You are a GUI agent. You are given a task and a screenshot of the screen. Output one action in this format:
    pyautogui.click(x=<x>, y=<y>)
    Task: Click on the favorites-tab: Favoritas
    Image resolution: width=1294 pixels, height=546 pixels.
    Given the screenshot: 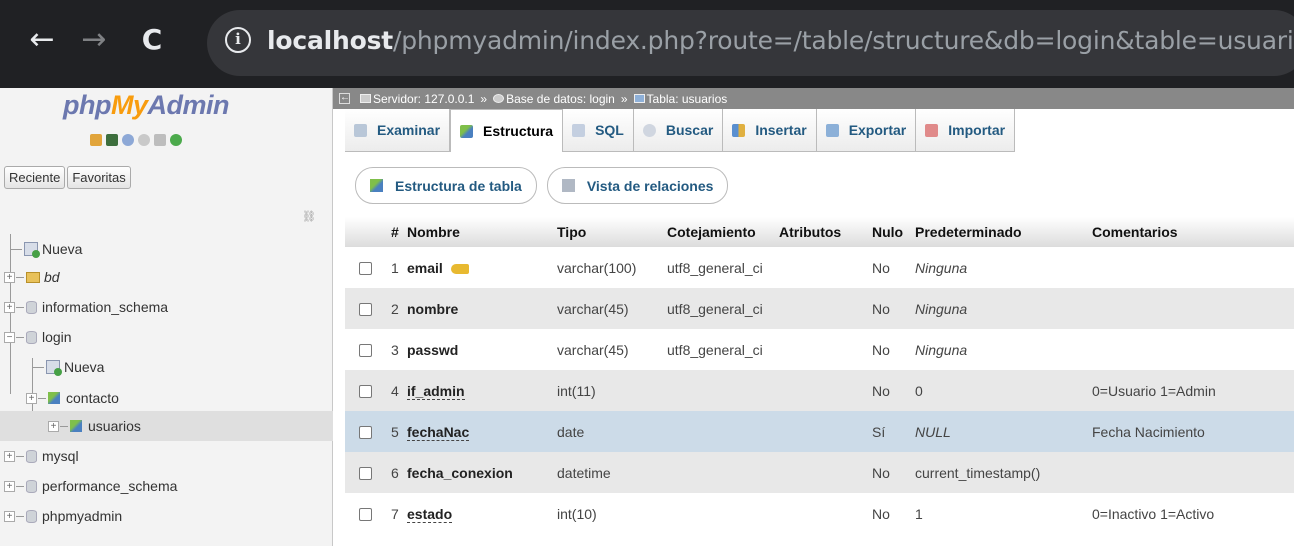 What is the action you would take?
    pyautogui.click(x=99, y=177)
    